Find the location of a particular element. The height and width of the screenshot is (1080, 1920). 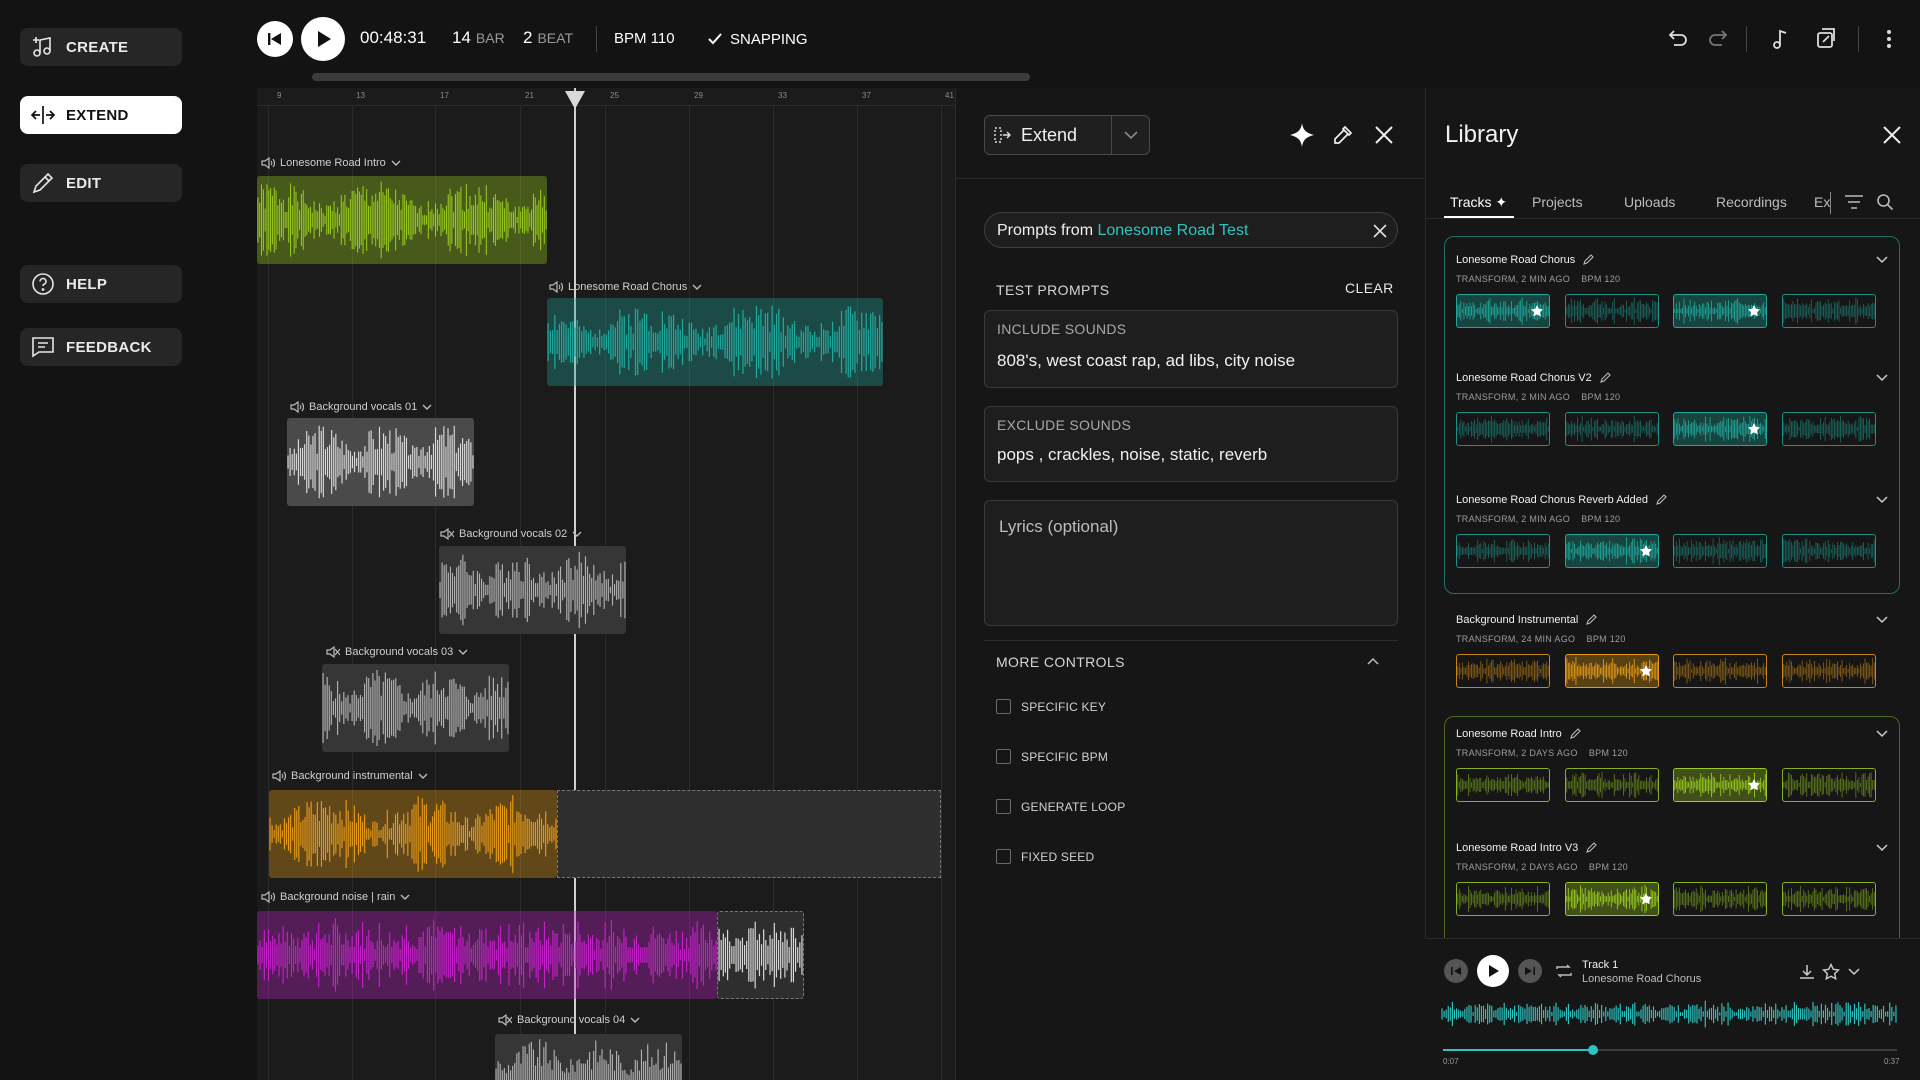

close-library-button is located at coordinates (1892, 135).